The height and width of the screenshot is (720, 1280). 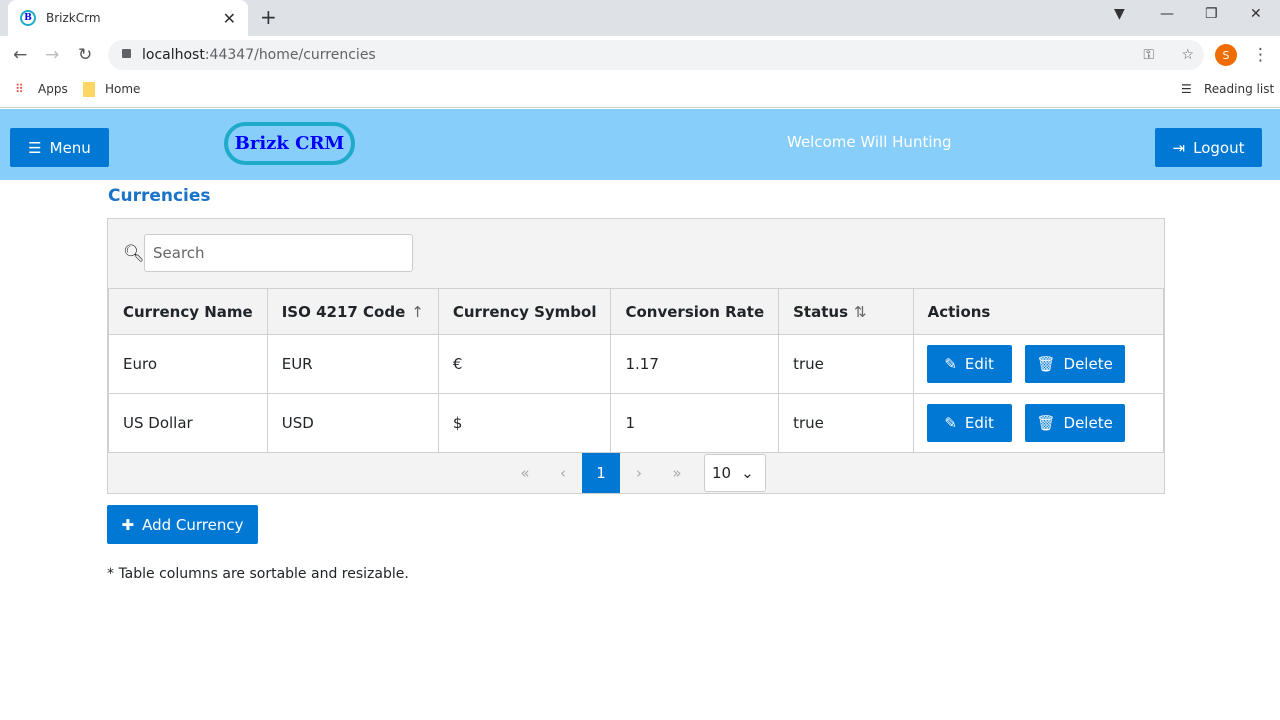 What do you see at coordinates (1038, 311) in the screenshot?
I see `column-header-actions: Actions` at bounding box center [1038, 311].